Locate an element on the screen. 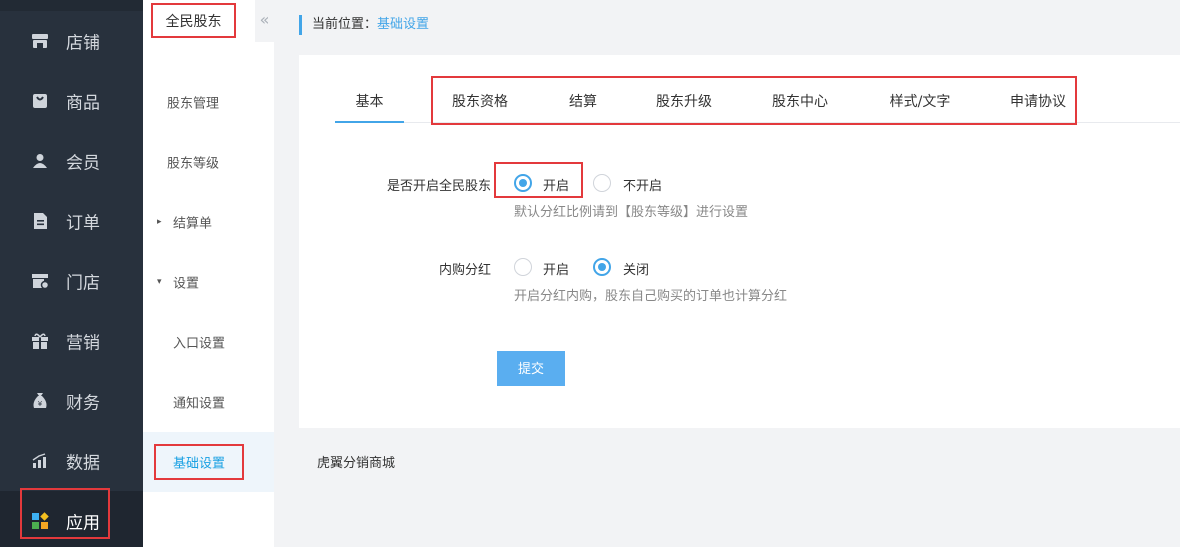 The width and height of the screenshot is (1180, 547). sidebar-item-settlement: ▸ 结算单 is located at coordinates (208, 222).